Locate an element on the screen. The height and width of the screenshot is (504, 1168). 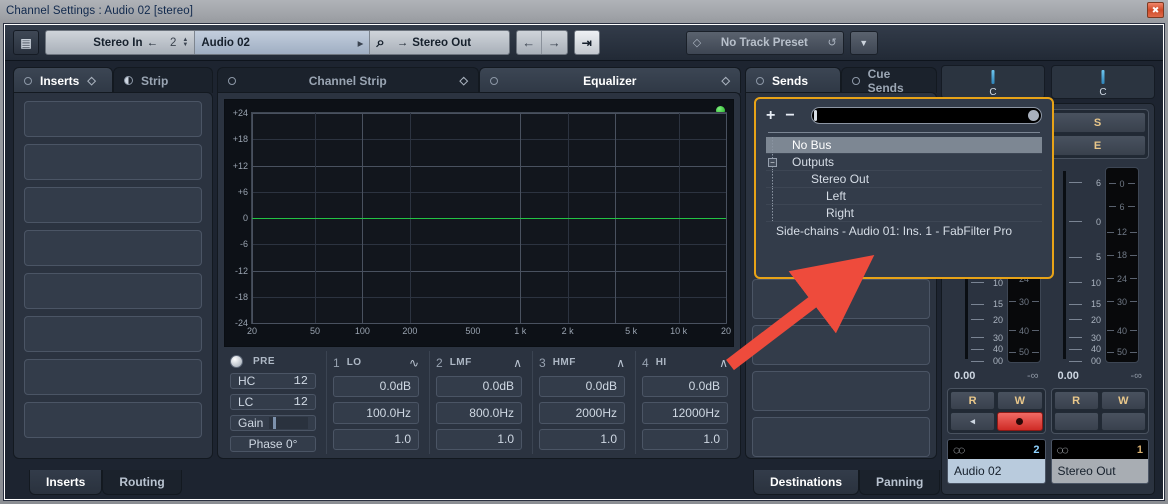
pre-enable-icon is located at coordinates (236, 361).